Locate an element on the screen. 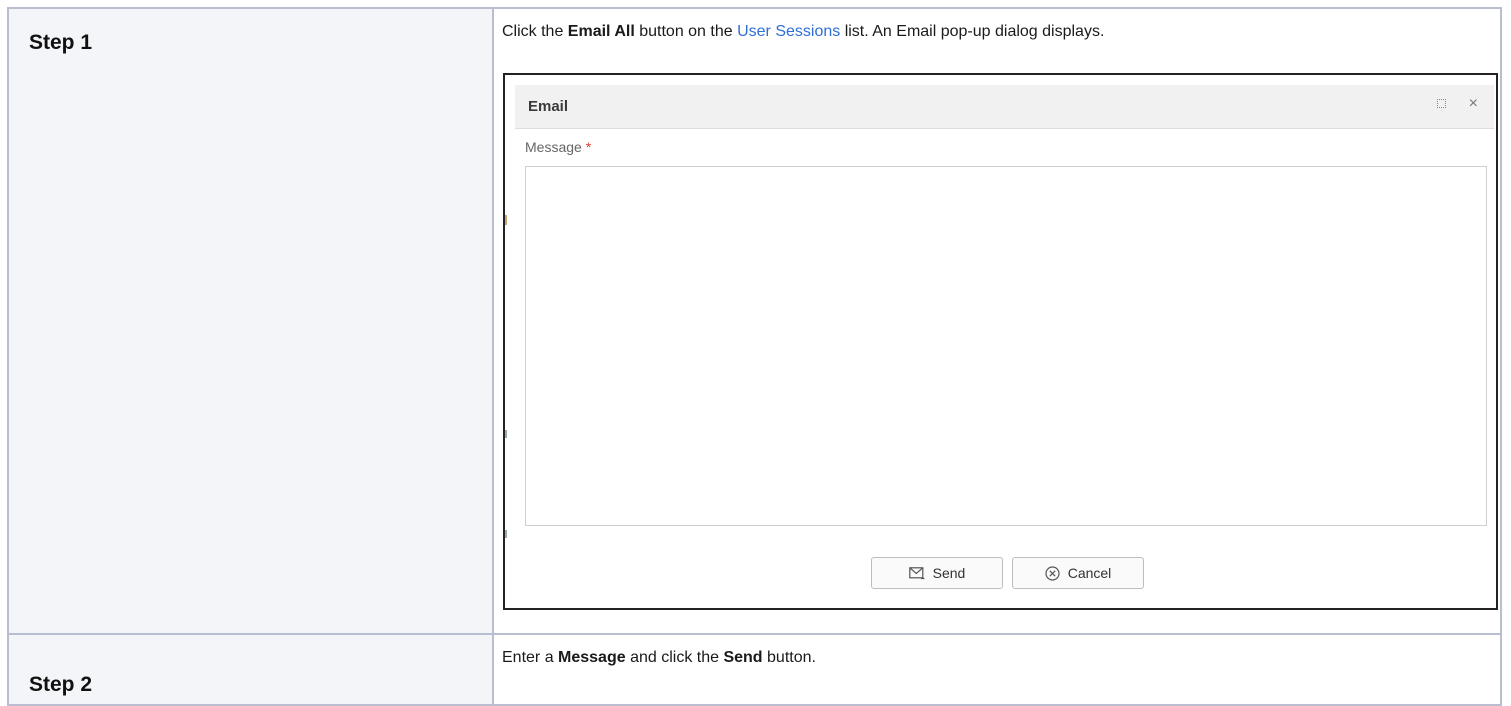 The image size is (1511, 706). send-mail-icon is located at coordinates (916, 572).